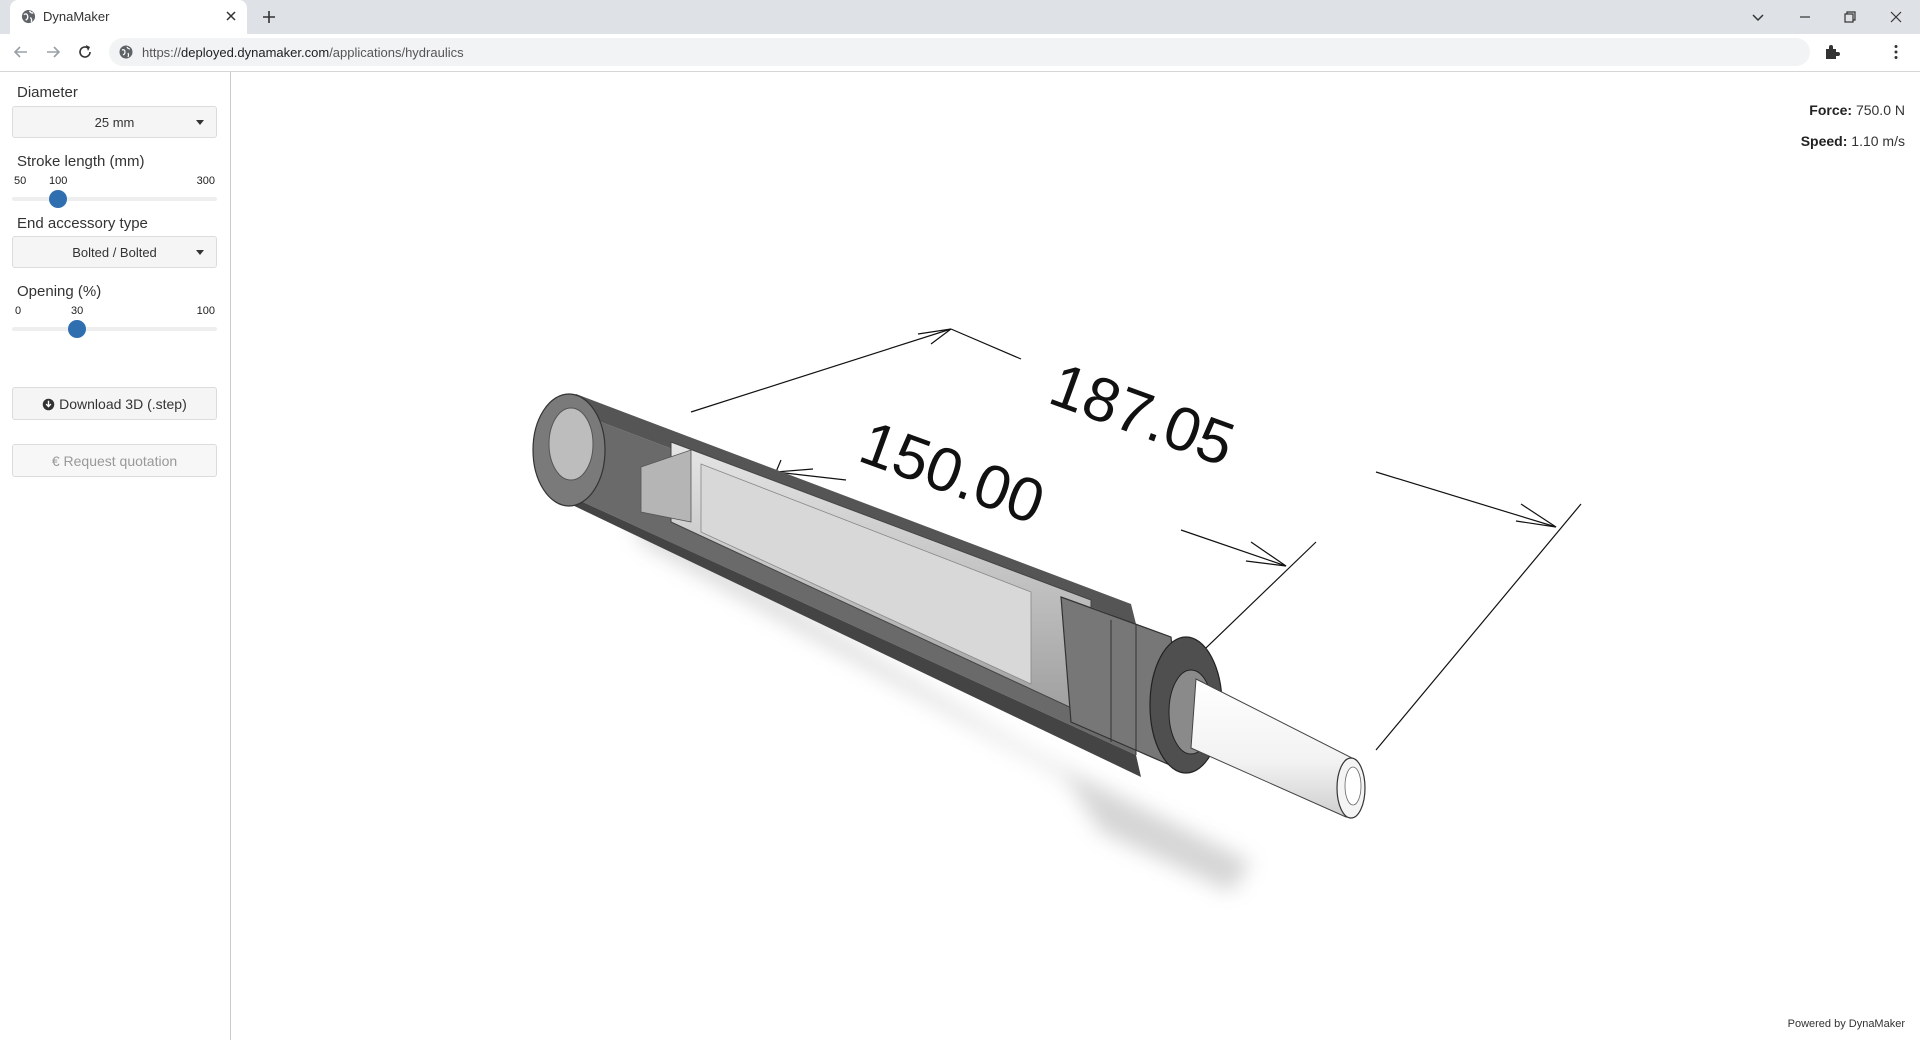  What do you see at coordinates (396, 52) in the screenshot?
I see `url-path: /applications/hydraulics` at bounding box center [396, 52].